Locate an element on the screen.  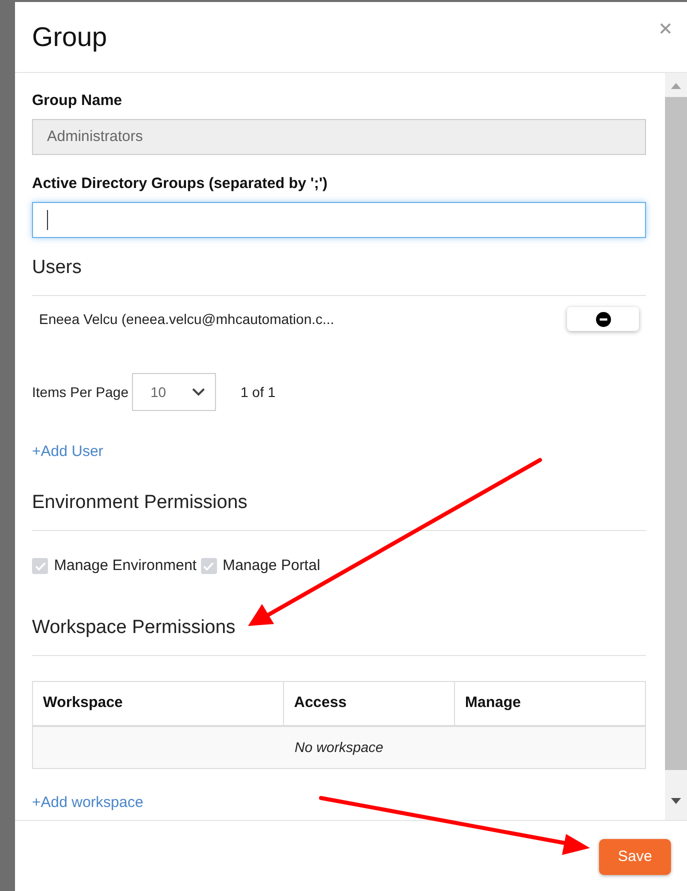
items-per-page-label: Items Per Page is located at coordinates (80, 392).